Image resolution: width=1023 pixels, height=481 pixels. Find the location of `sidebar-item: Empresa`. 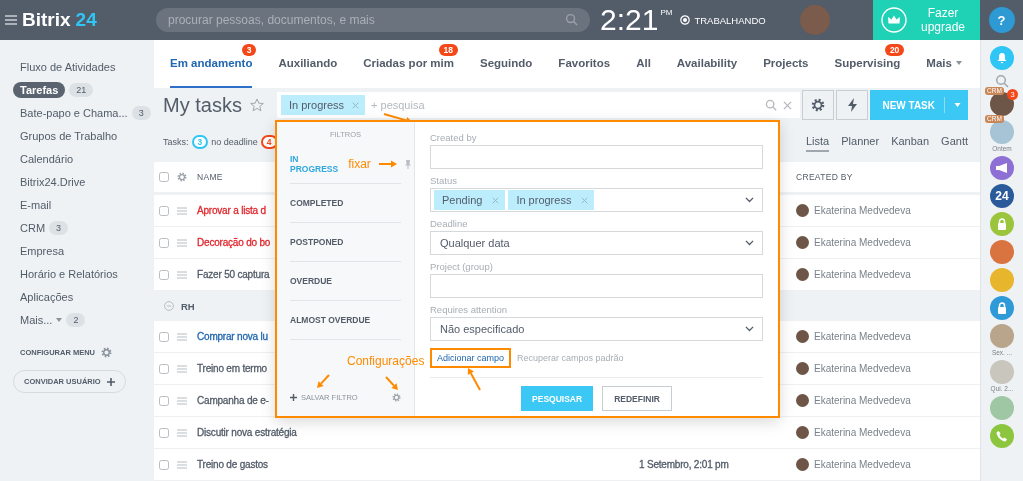

sidebar-item: Empresa is located at coordinates (42, 250).